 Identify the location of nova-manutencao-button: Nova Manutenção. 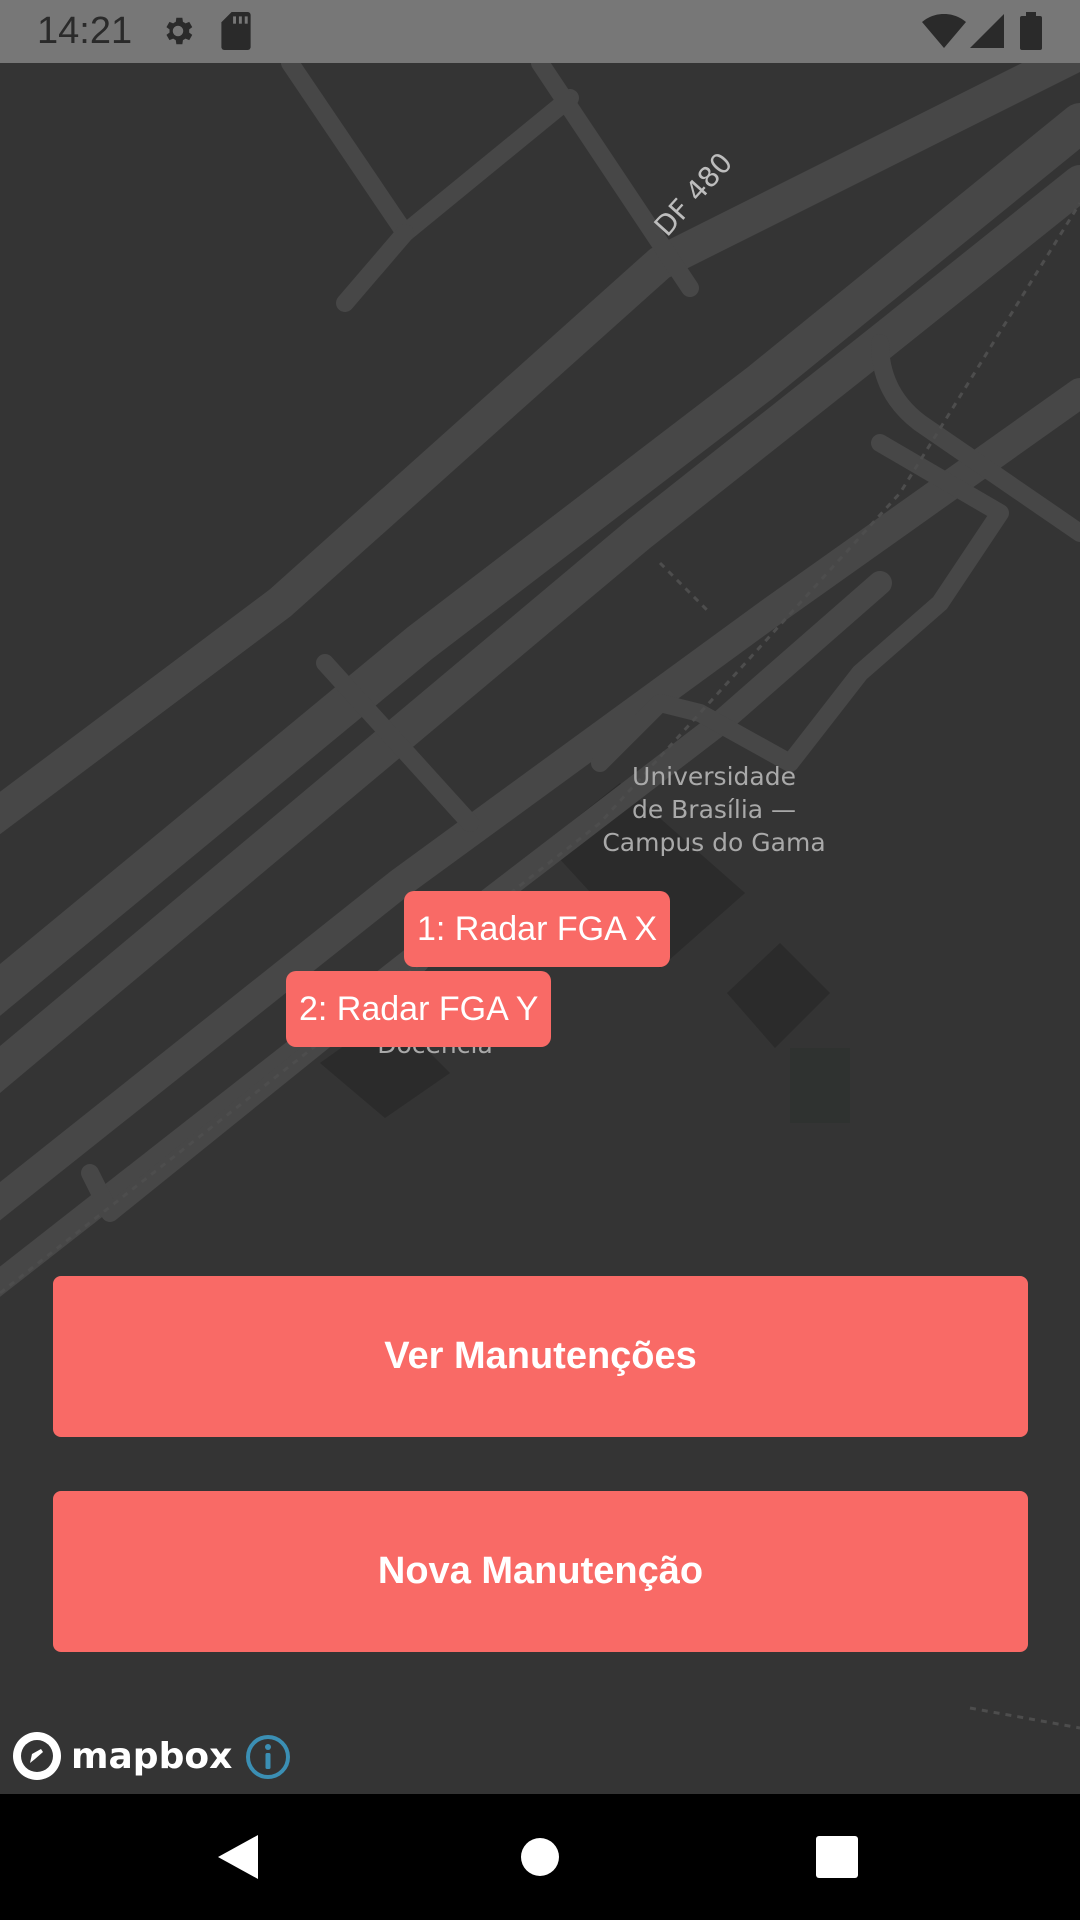
(540, 1571).